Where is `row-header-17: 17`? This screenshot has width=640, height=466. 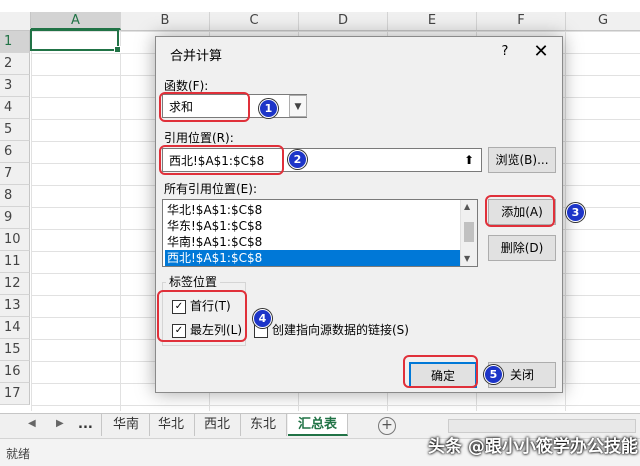 row-header-17: 17 is located at coordinates (15, 394).